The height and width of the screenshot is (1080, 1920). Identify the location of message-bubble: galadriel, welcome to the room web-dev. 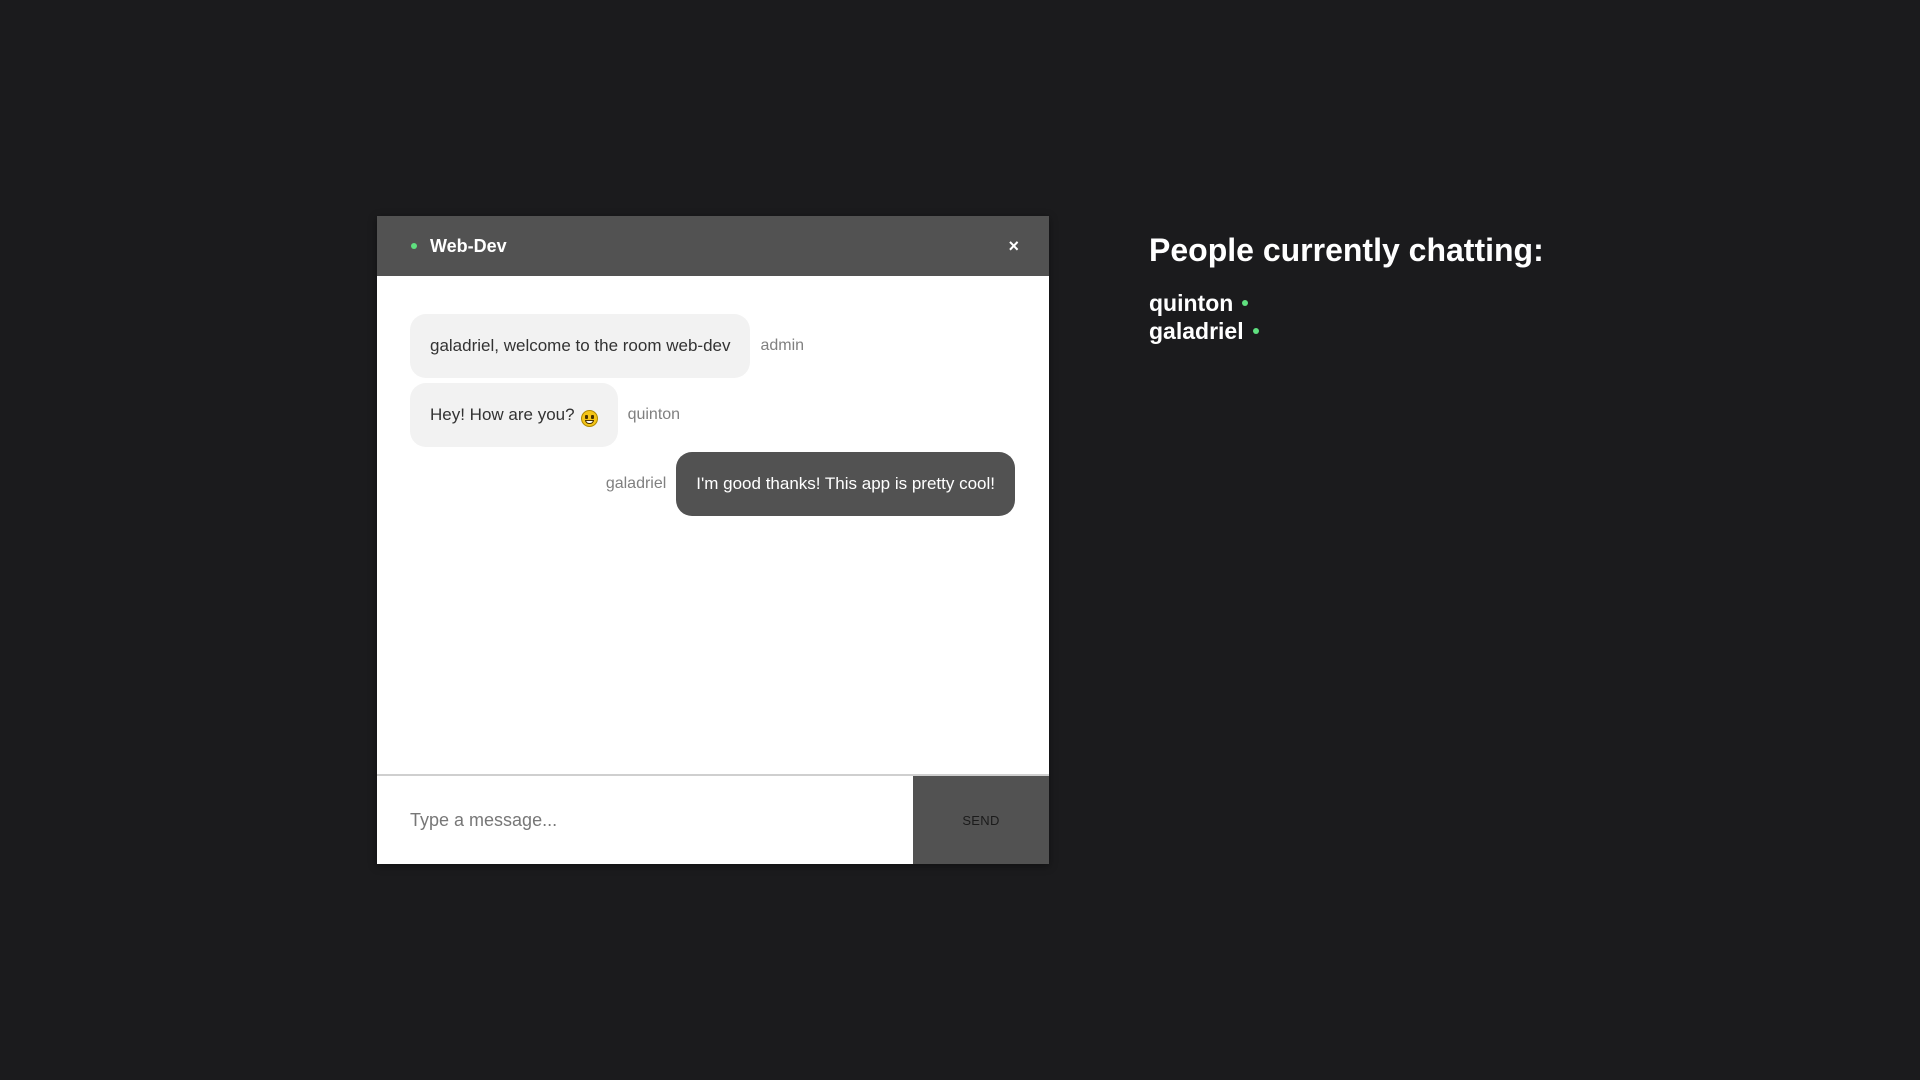
(580, 346).